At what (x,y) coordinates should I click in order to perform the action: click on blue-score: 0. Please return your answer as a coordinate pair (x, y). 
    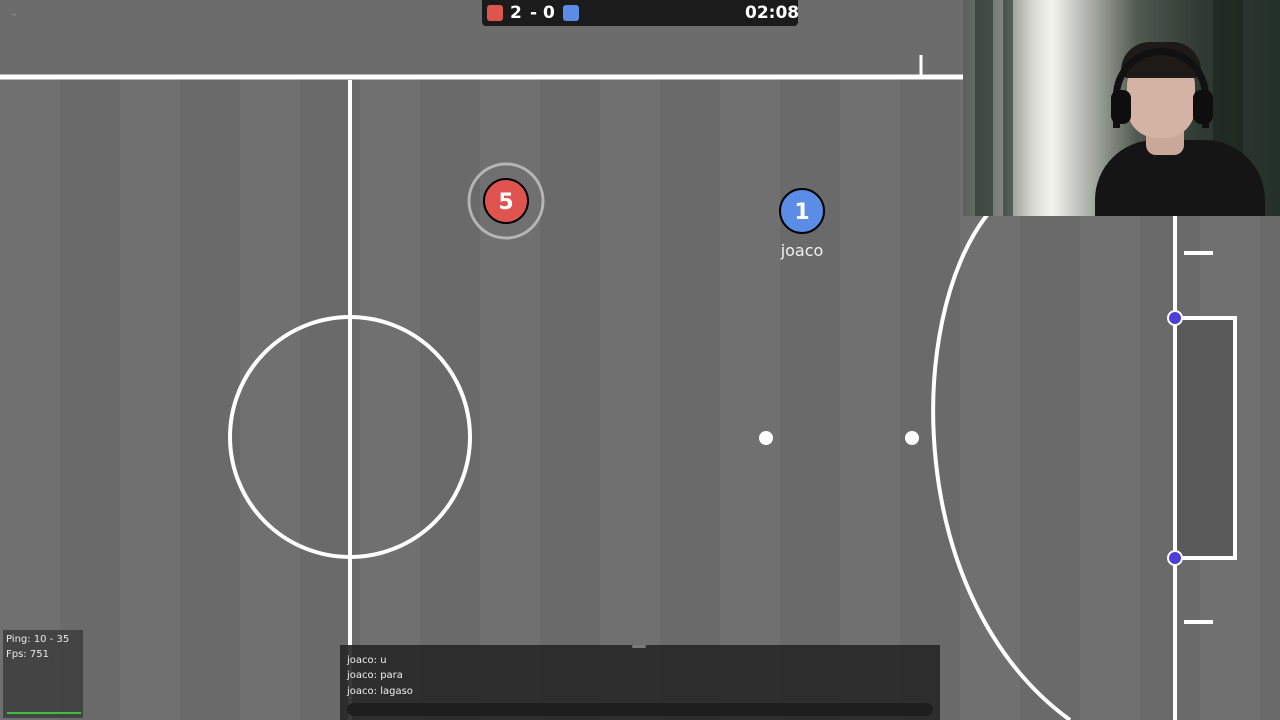
    Looking at the image, I should click on (549, 13).